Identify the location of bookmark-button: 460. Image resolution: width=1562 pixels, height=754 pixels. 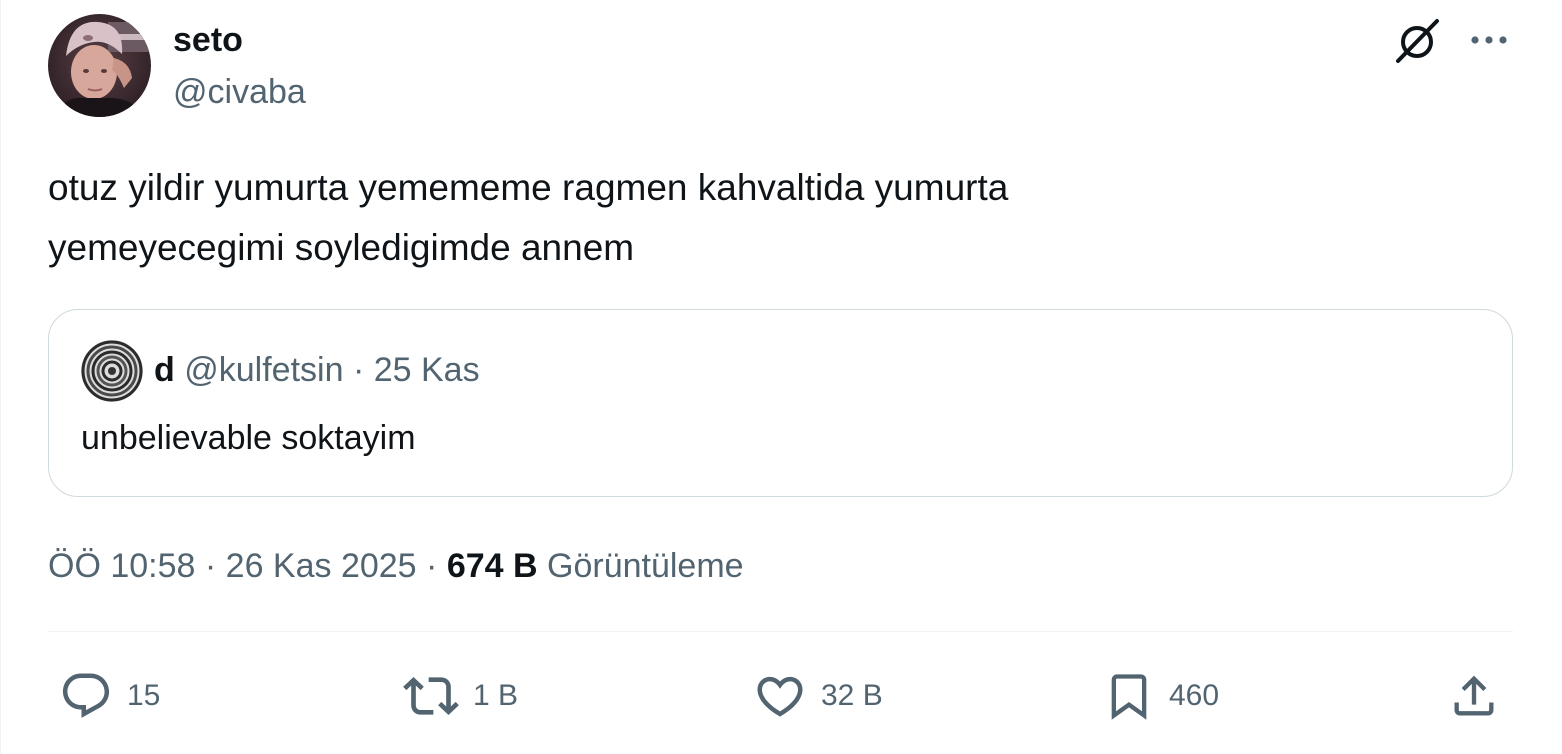
(1161, 696).